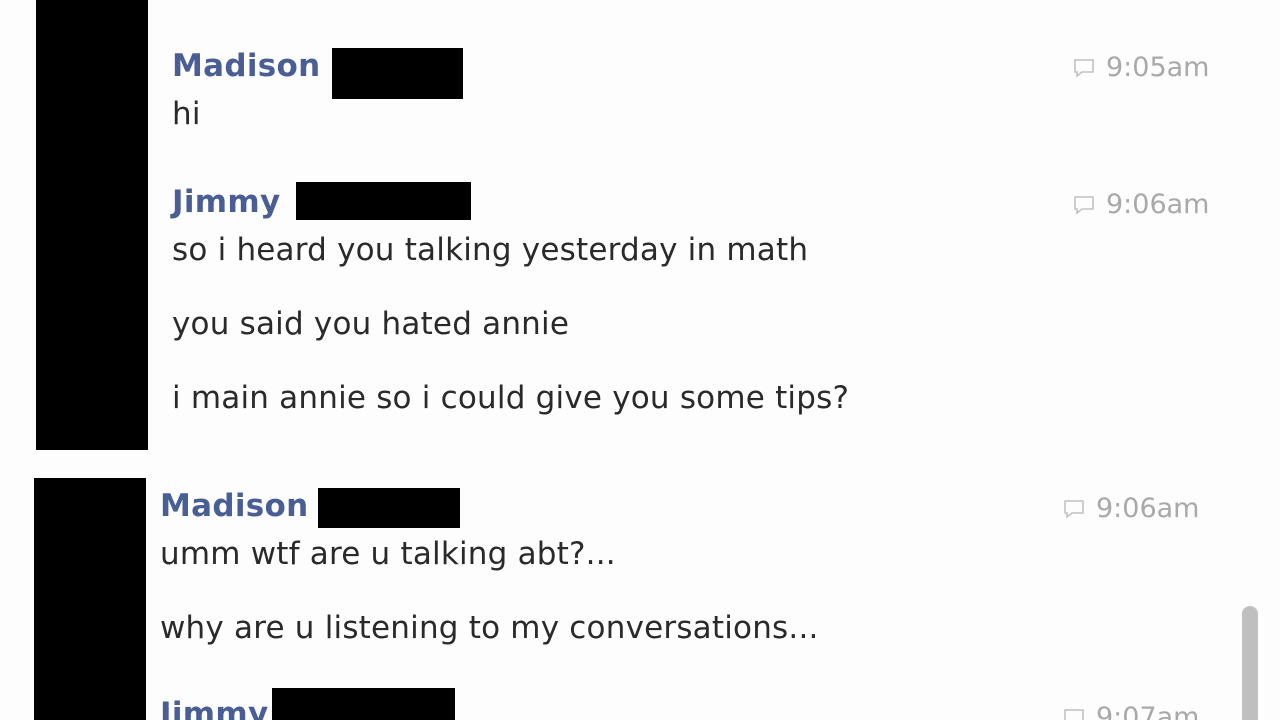  What do you see at coordinates (1148, 711) in the screenshot?
I see `timestamp-label: 9:07am` at bounding box center [1148, 711].